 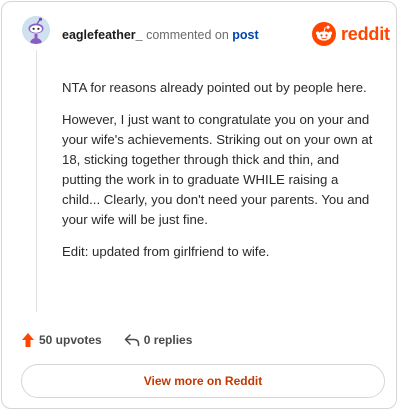 What do you see at coordinates (102, 35) in the screenshot?
I see `username-link: eaglefeather_` at bounding box center [102, 35].